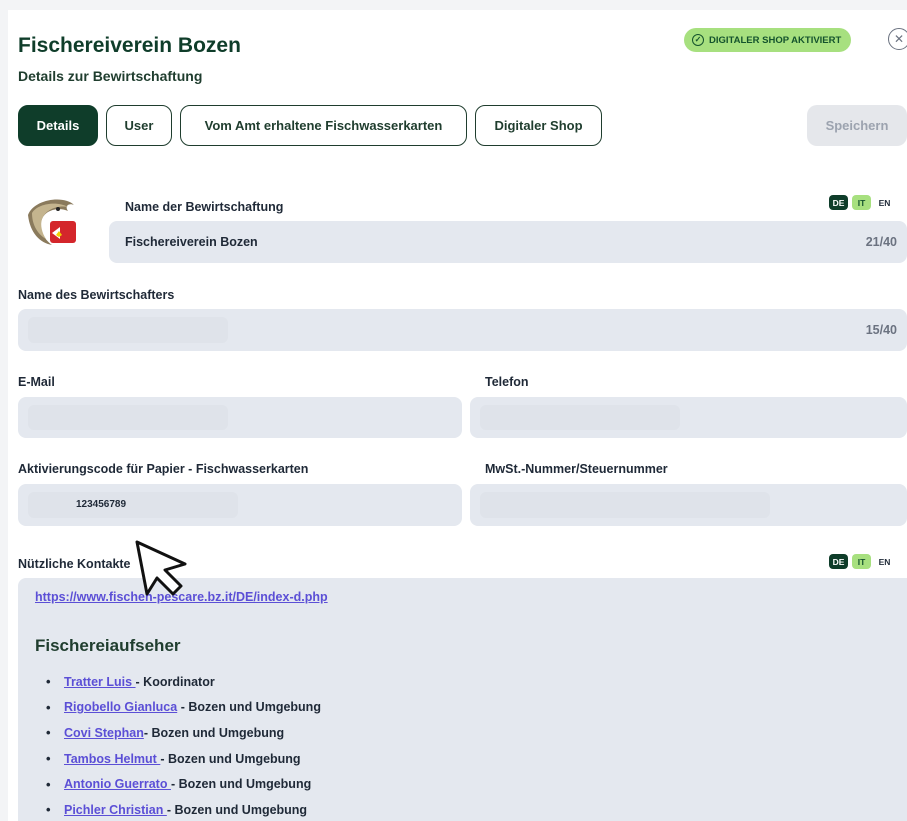  Describe the element at coordinates (881, 242) in the screenshot. I see `bewirtschaftung-counter: 21/40` at that location.